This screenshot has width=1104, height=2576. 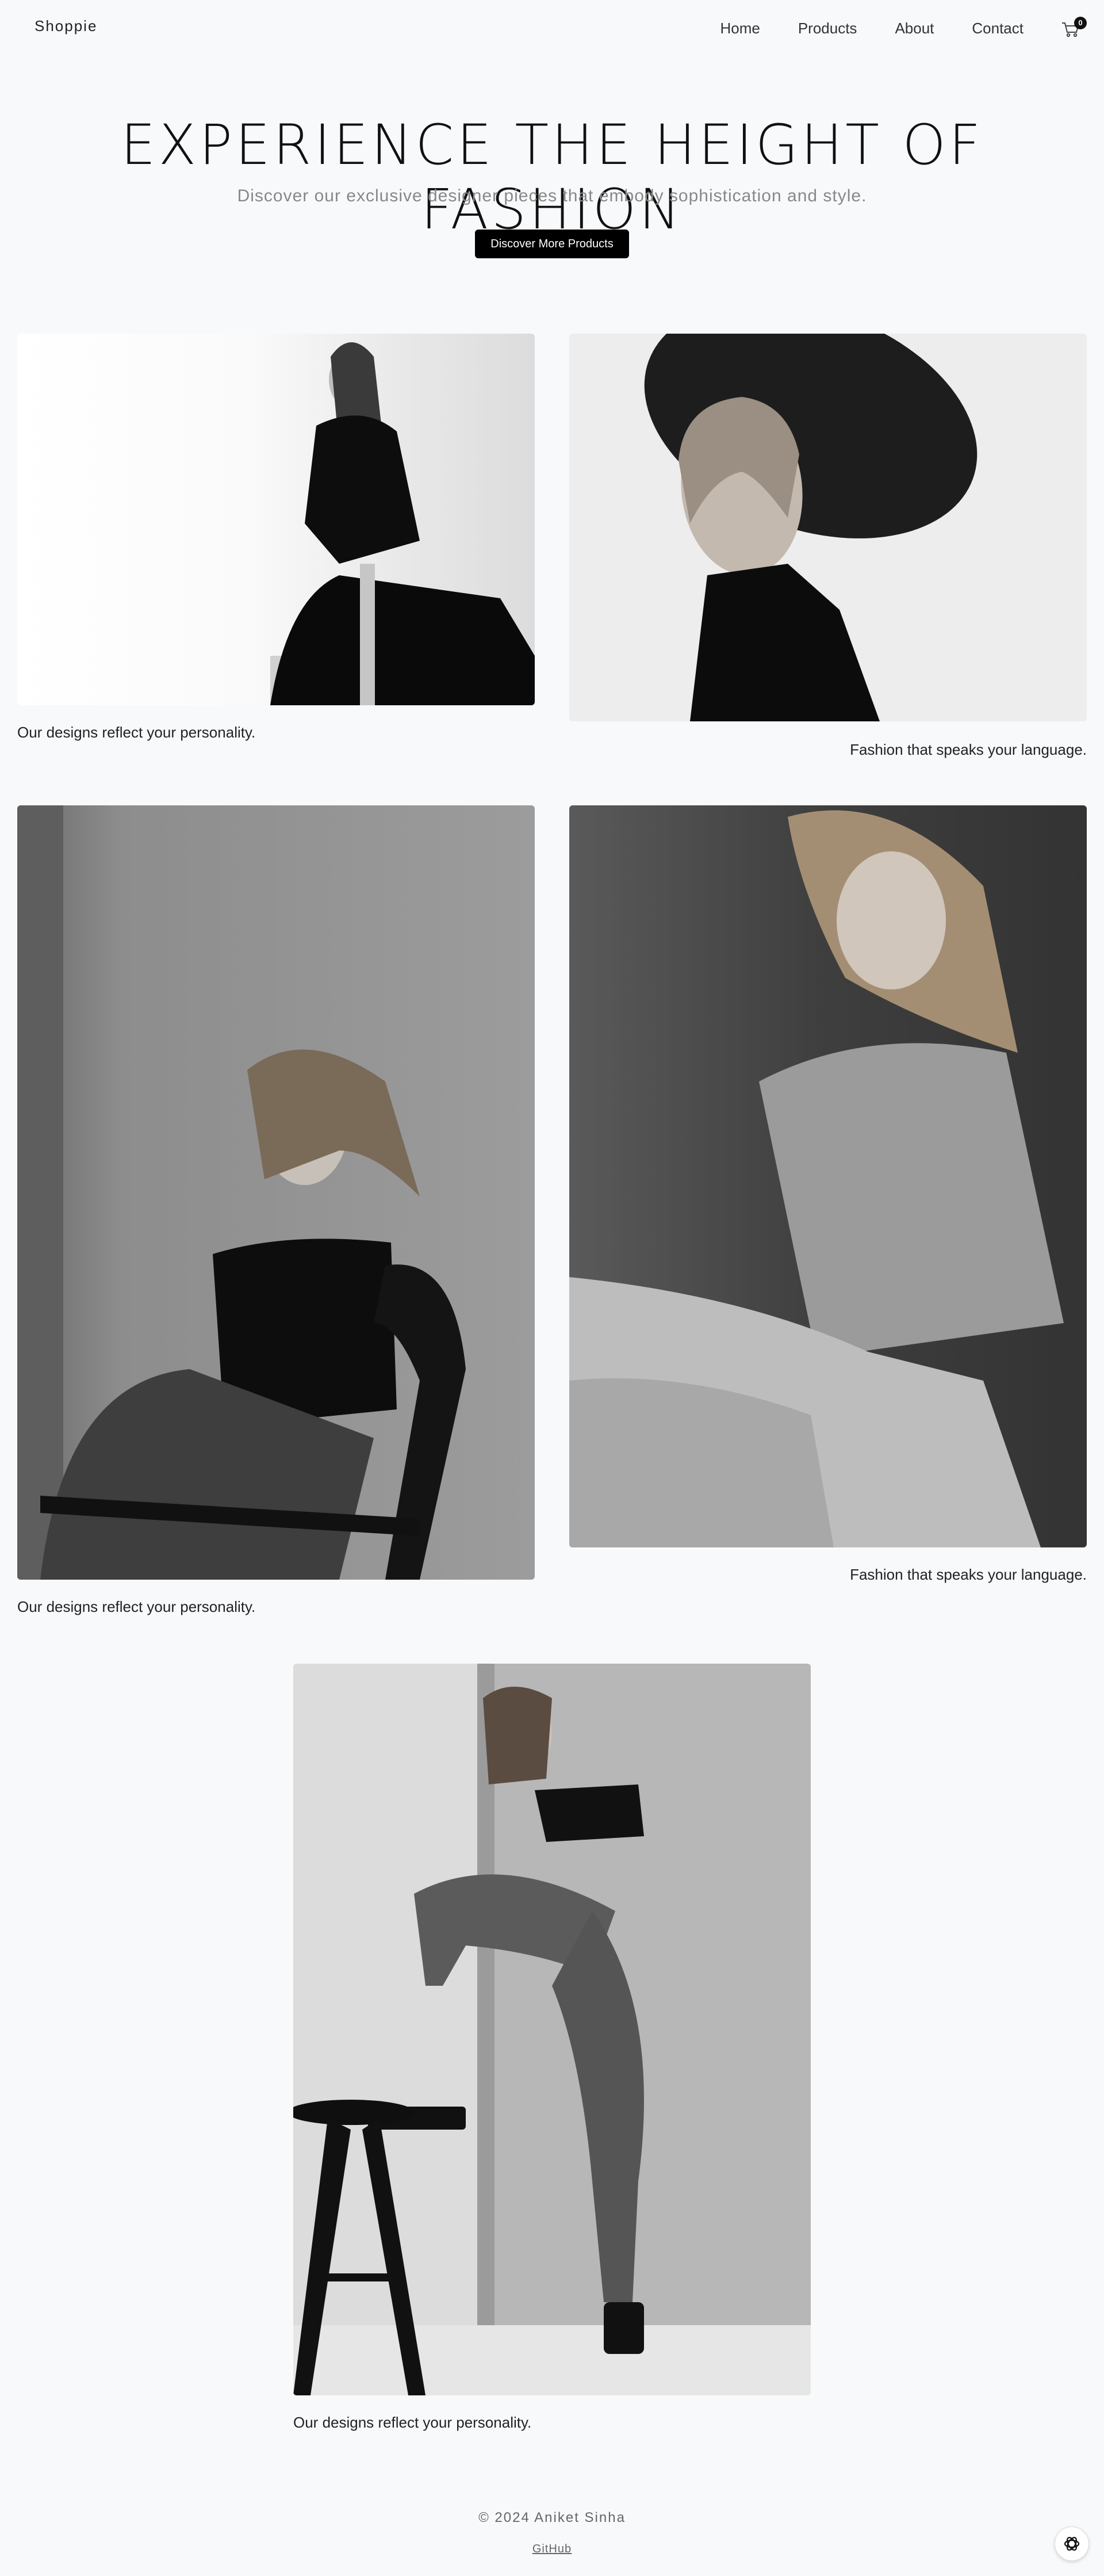 I want to click on main-nav: Home Products About Contact 0, so click(x=903, y=26).